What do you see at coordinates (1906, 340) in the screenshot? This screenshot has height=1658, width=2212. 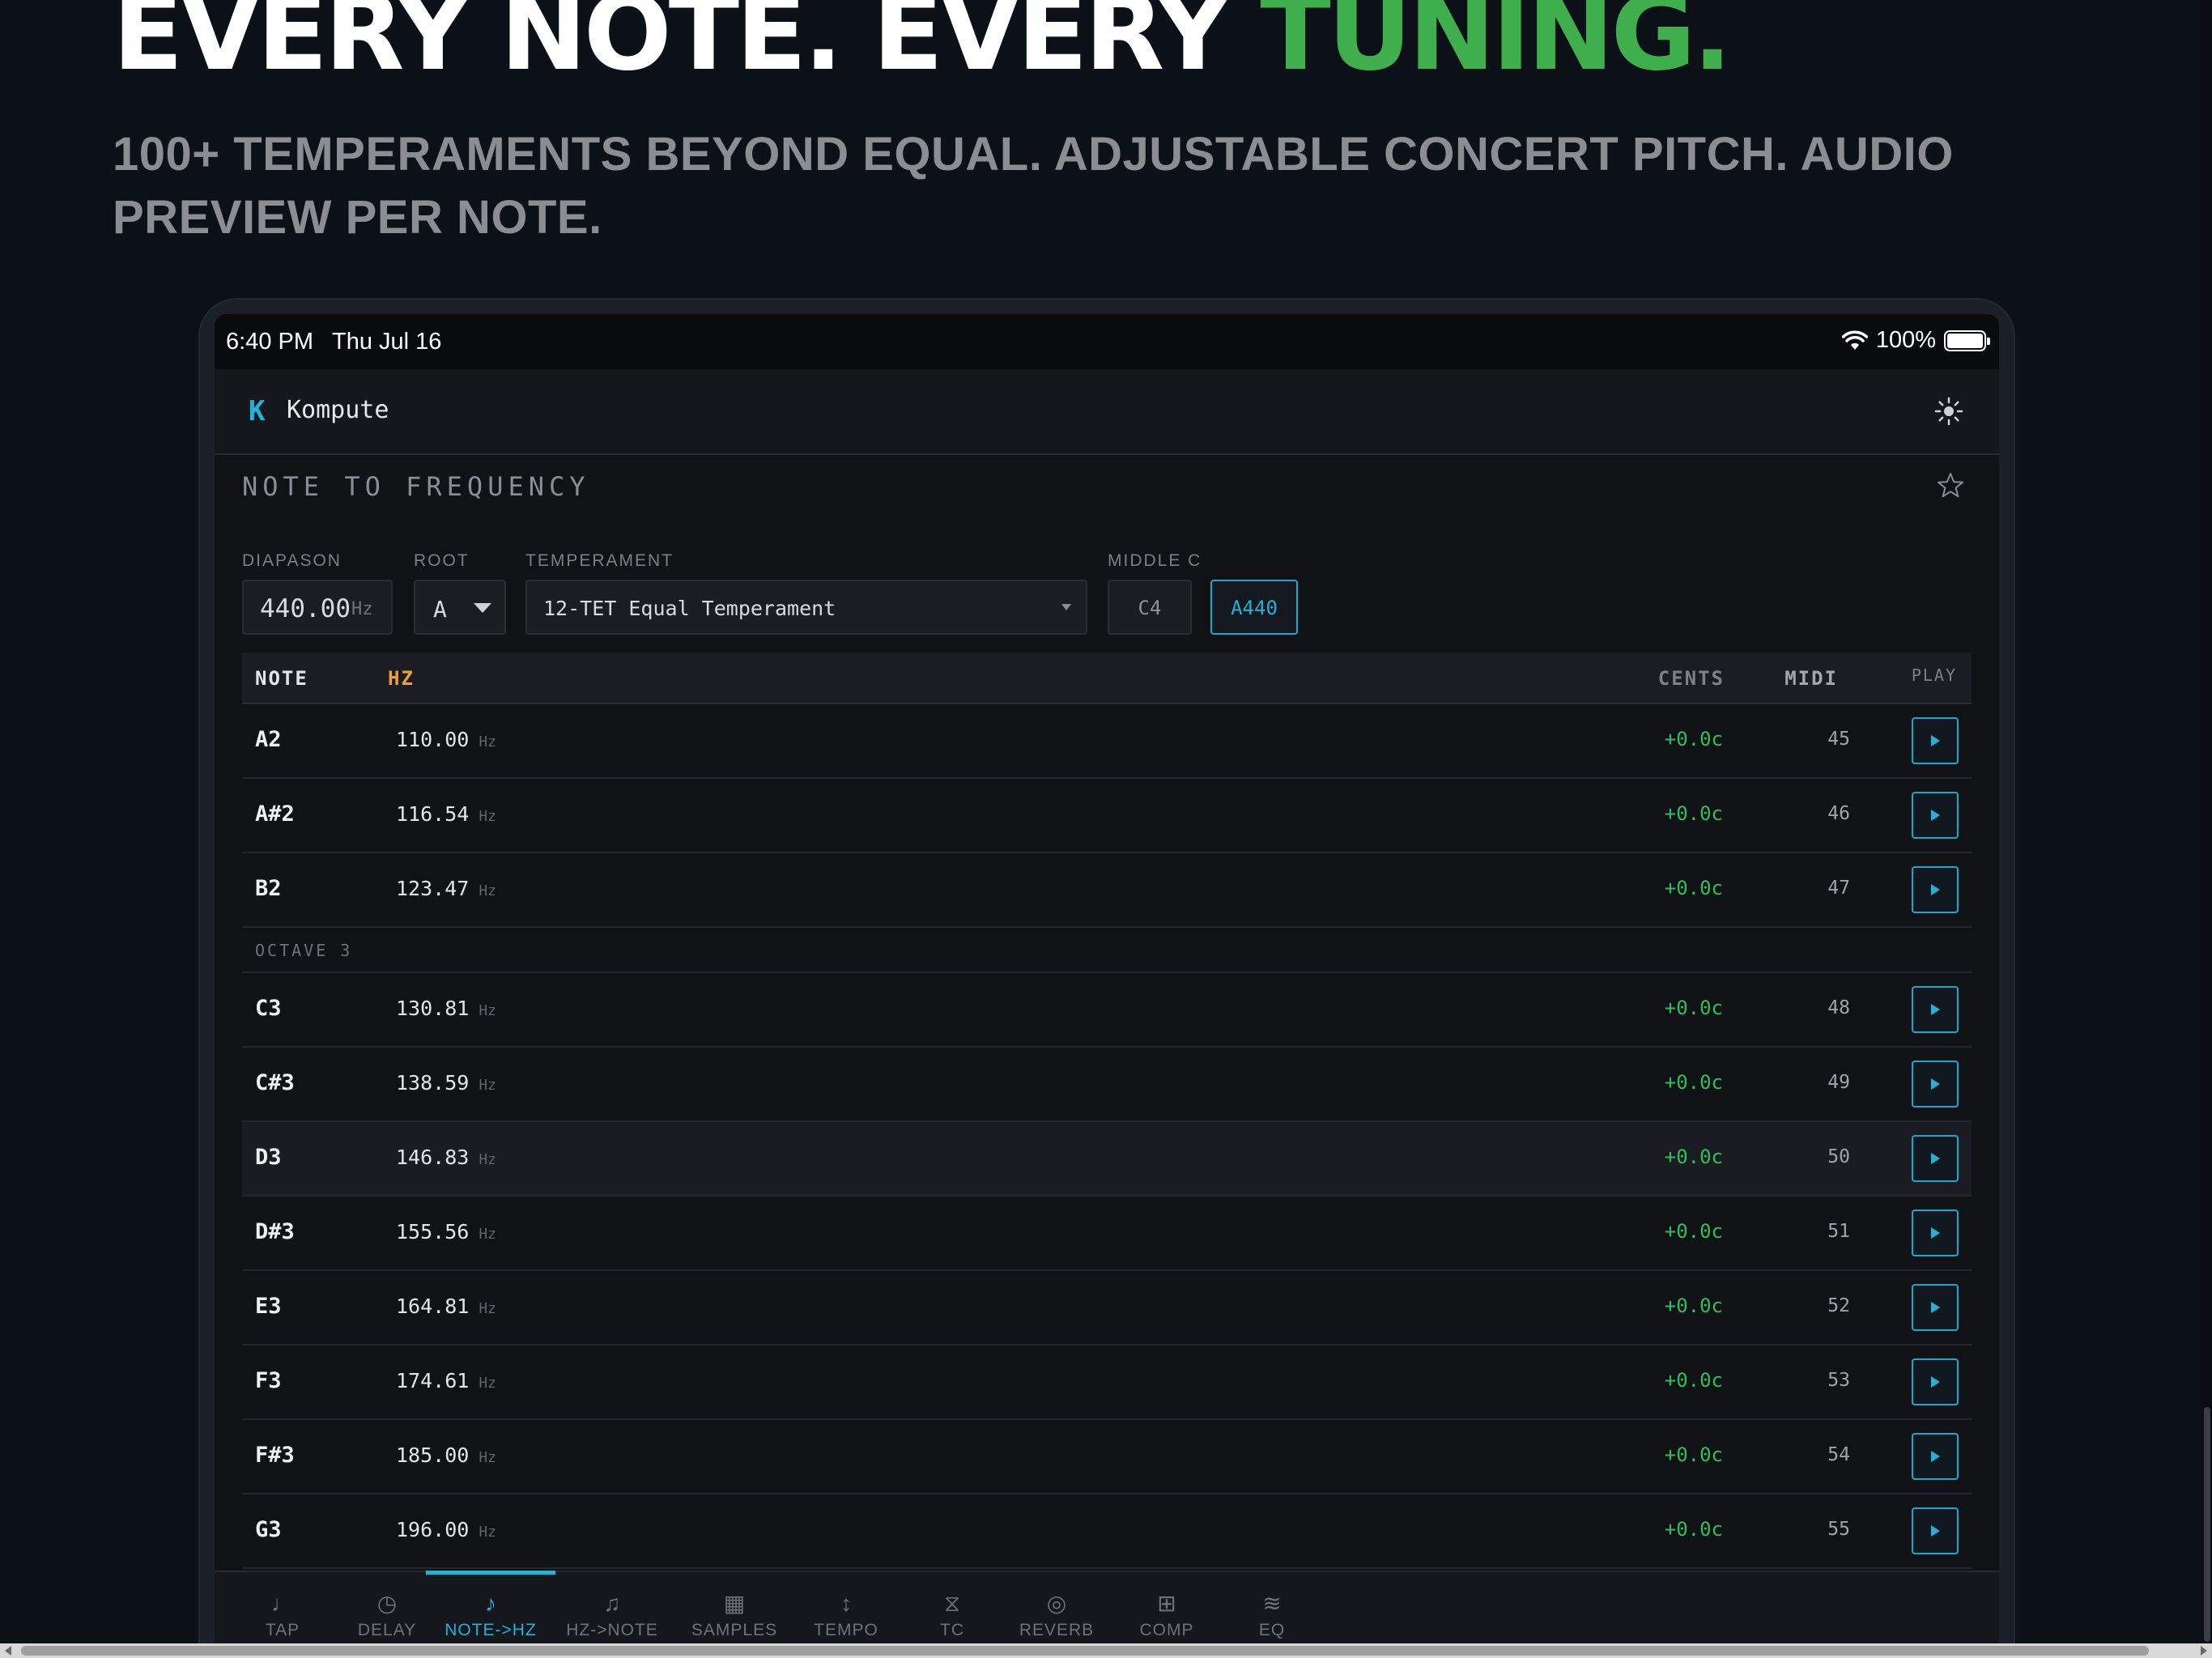 I see `battery-percent: 100%` at bounding box center [1906, 340].